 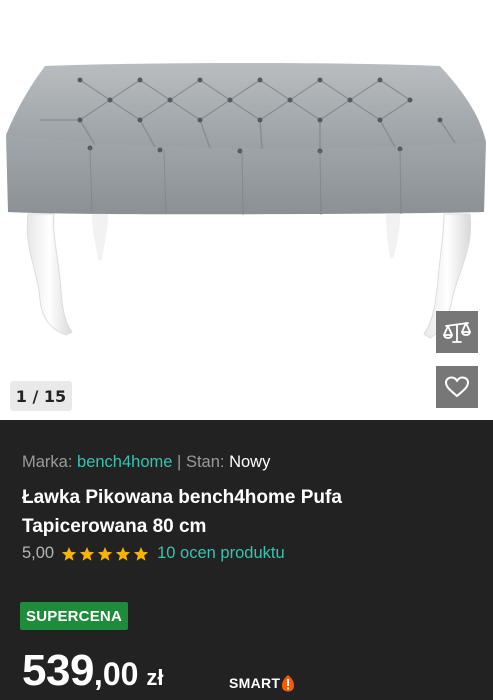 I want to click on supercena-badge: SUPERCENA, so click(x=74, y=616).